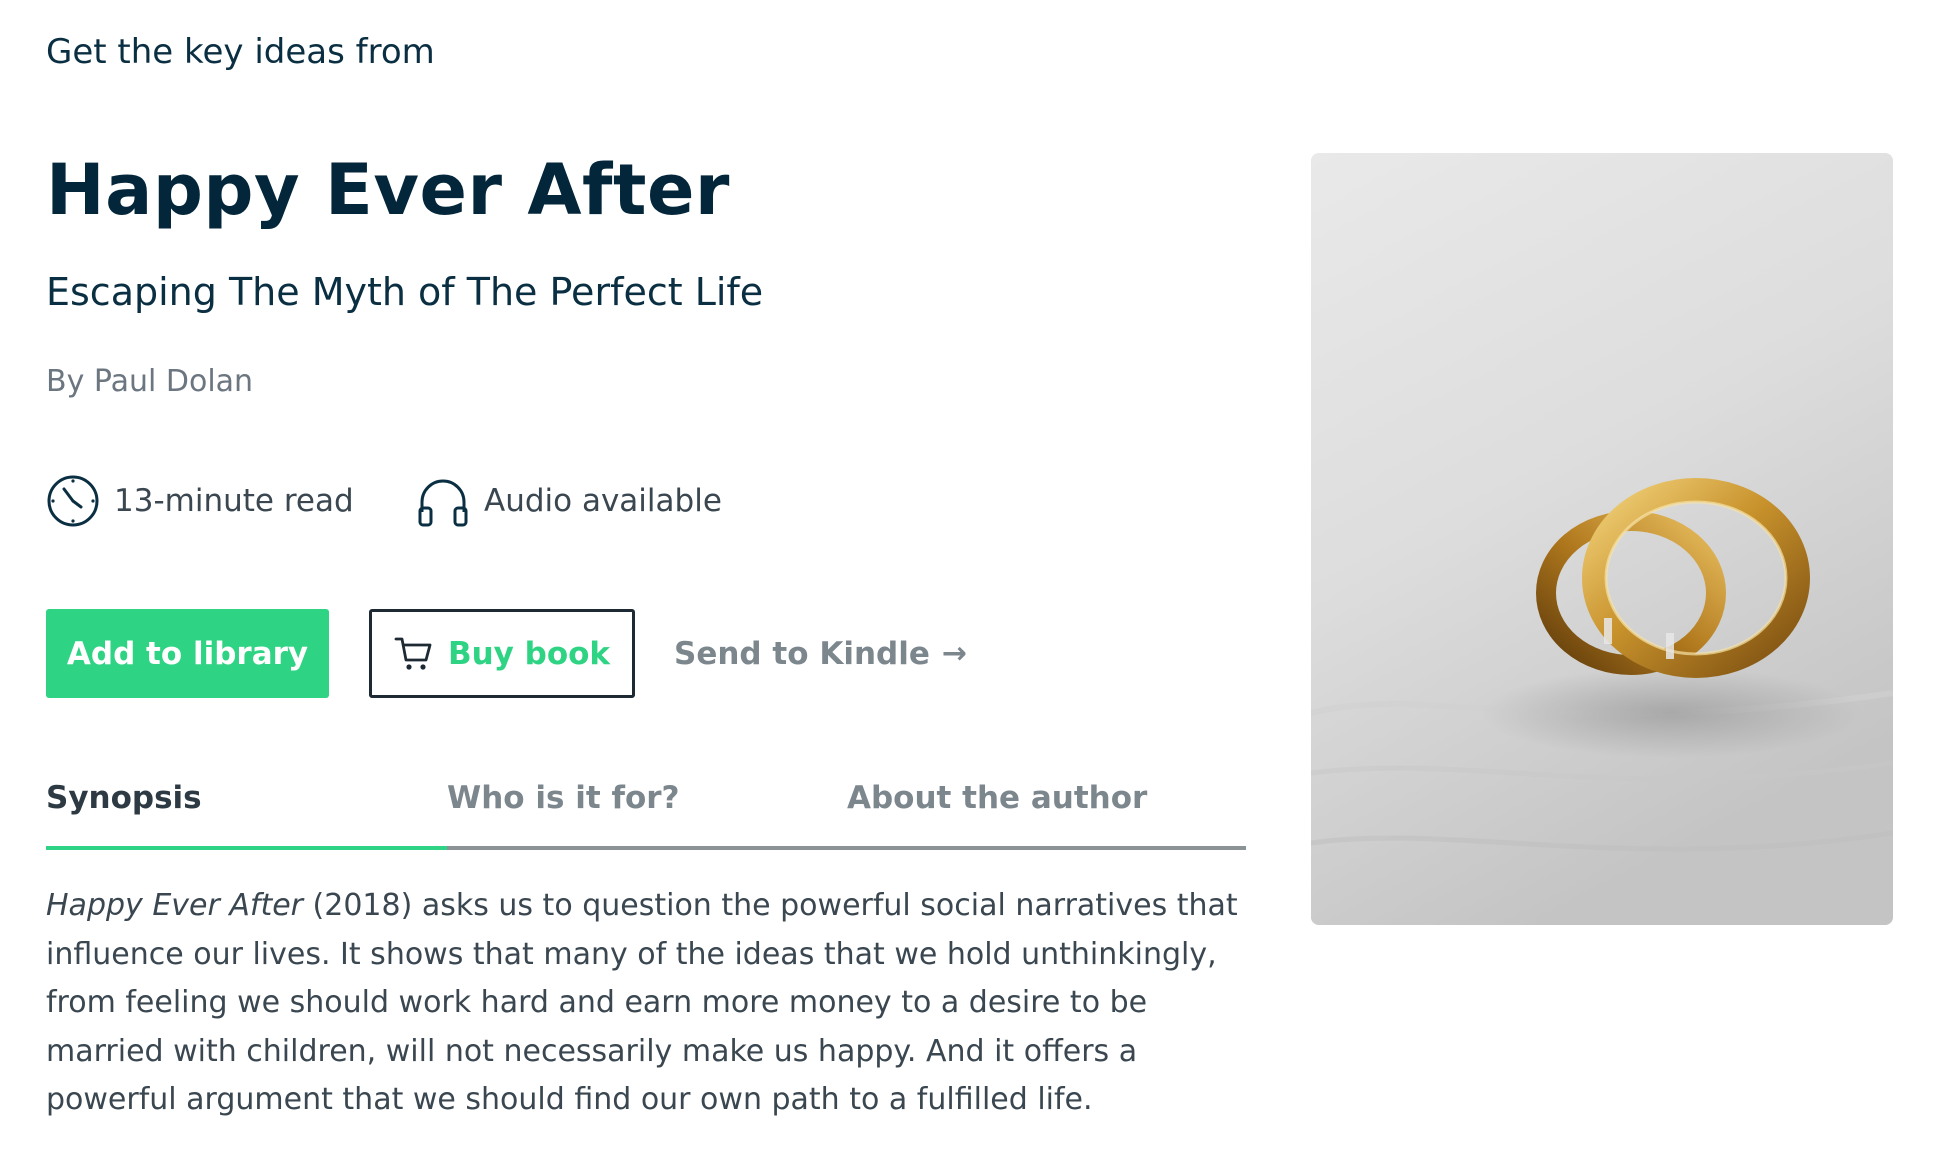 The height and width of the screenshot is (1152, 1940). Describe the element at coordinates (443, 501) in the screenshot. I see `headphones-icon` at that location.